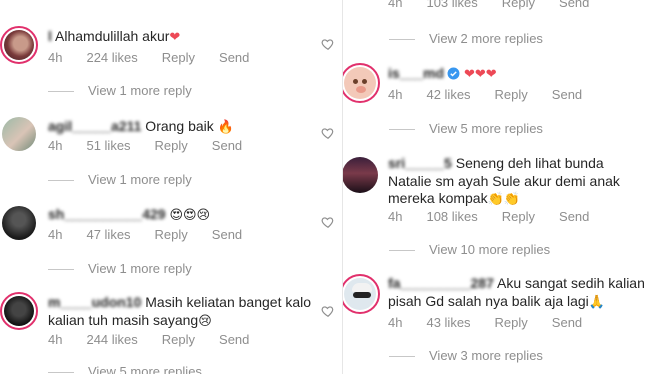 This screenshot has height=374, width=665. Describe the element at coordinates (500, 216) in the screenshot. I see `comment-meta: 4h 108 likes Reply Send` at that location.